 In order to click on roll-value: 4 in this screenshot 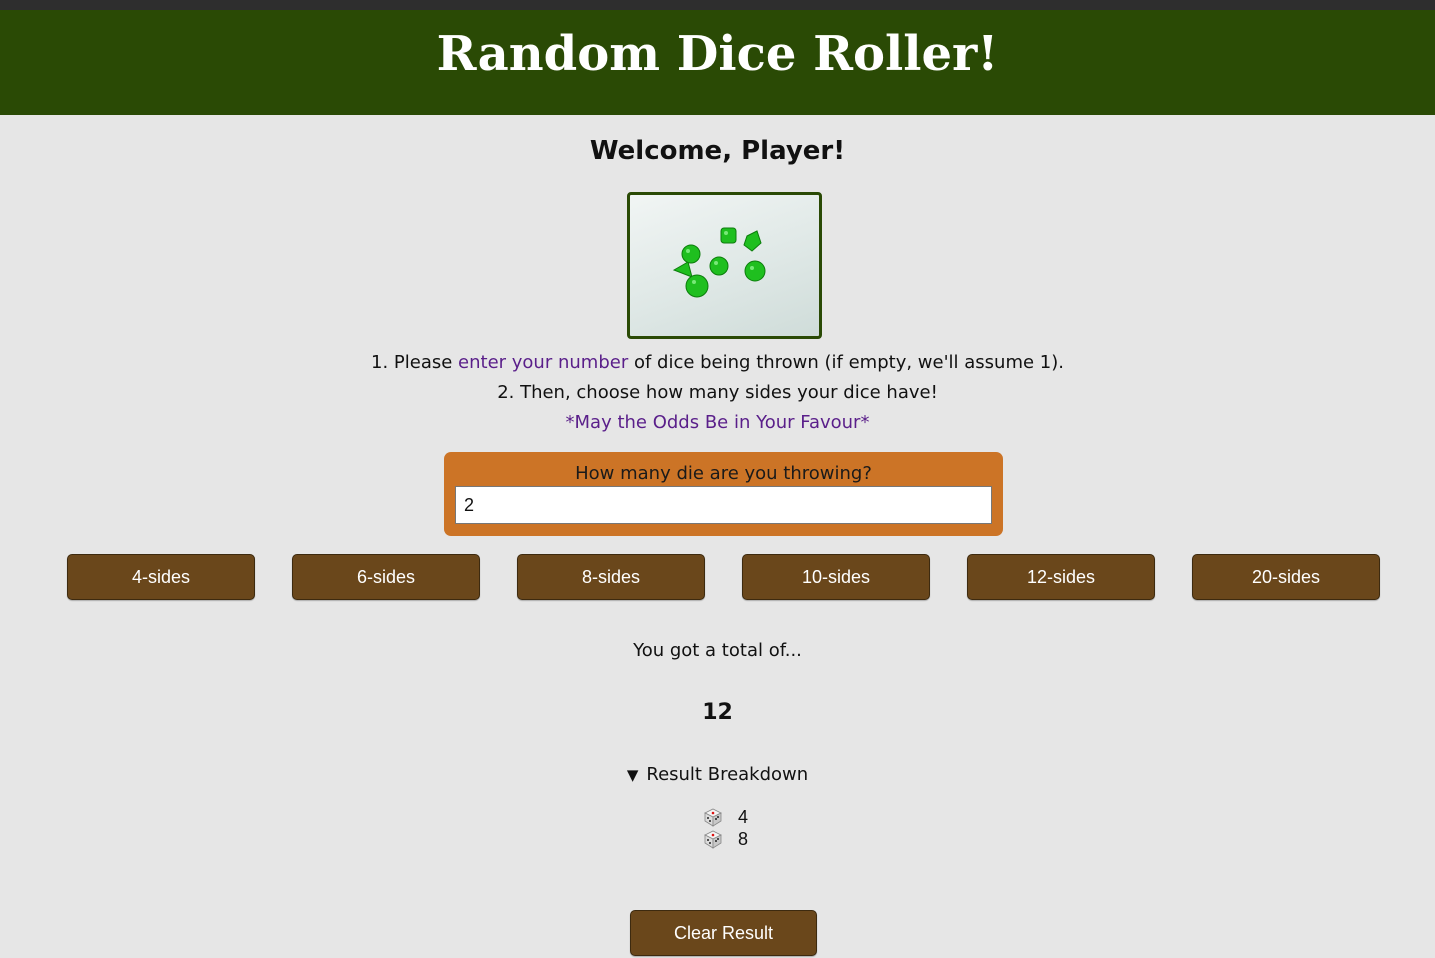, I will do `click(743, 816)`.